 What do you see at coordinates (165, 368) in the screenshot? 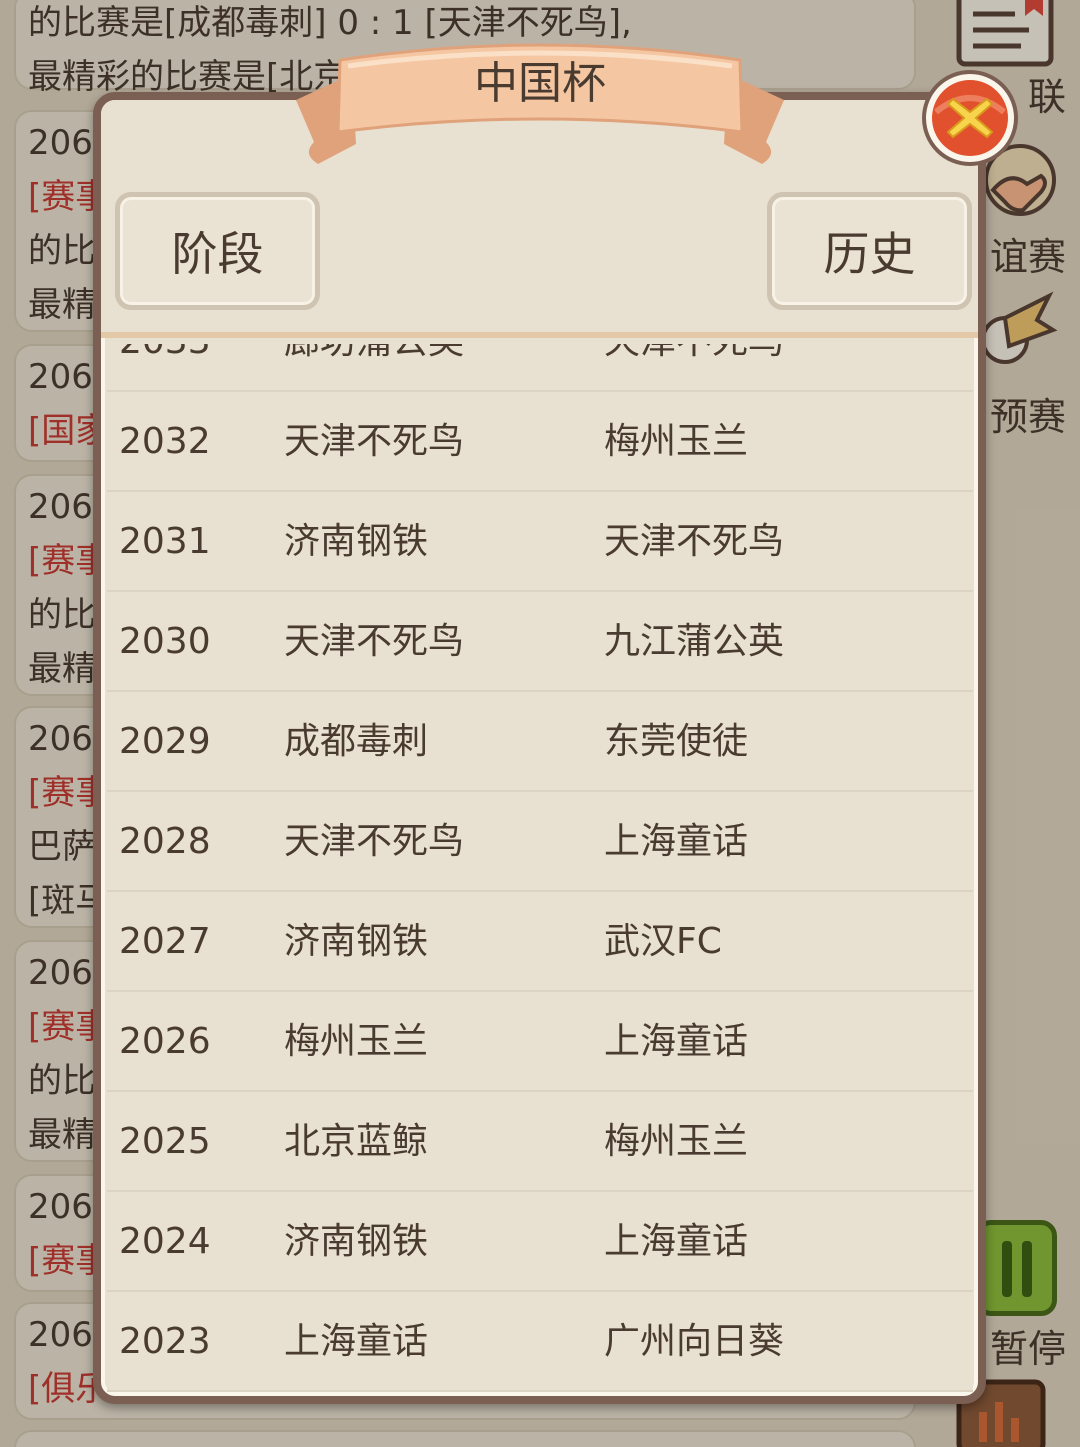
I see `year-cell: 2033` at bounding box center [165, 368].